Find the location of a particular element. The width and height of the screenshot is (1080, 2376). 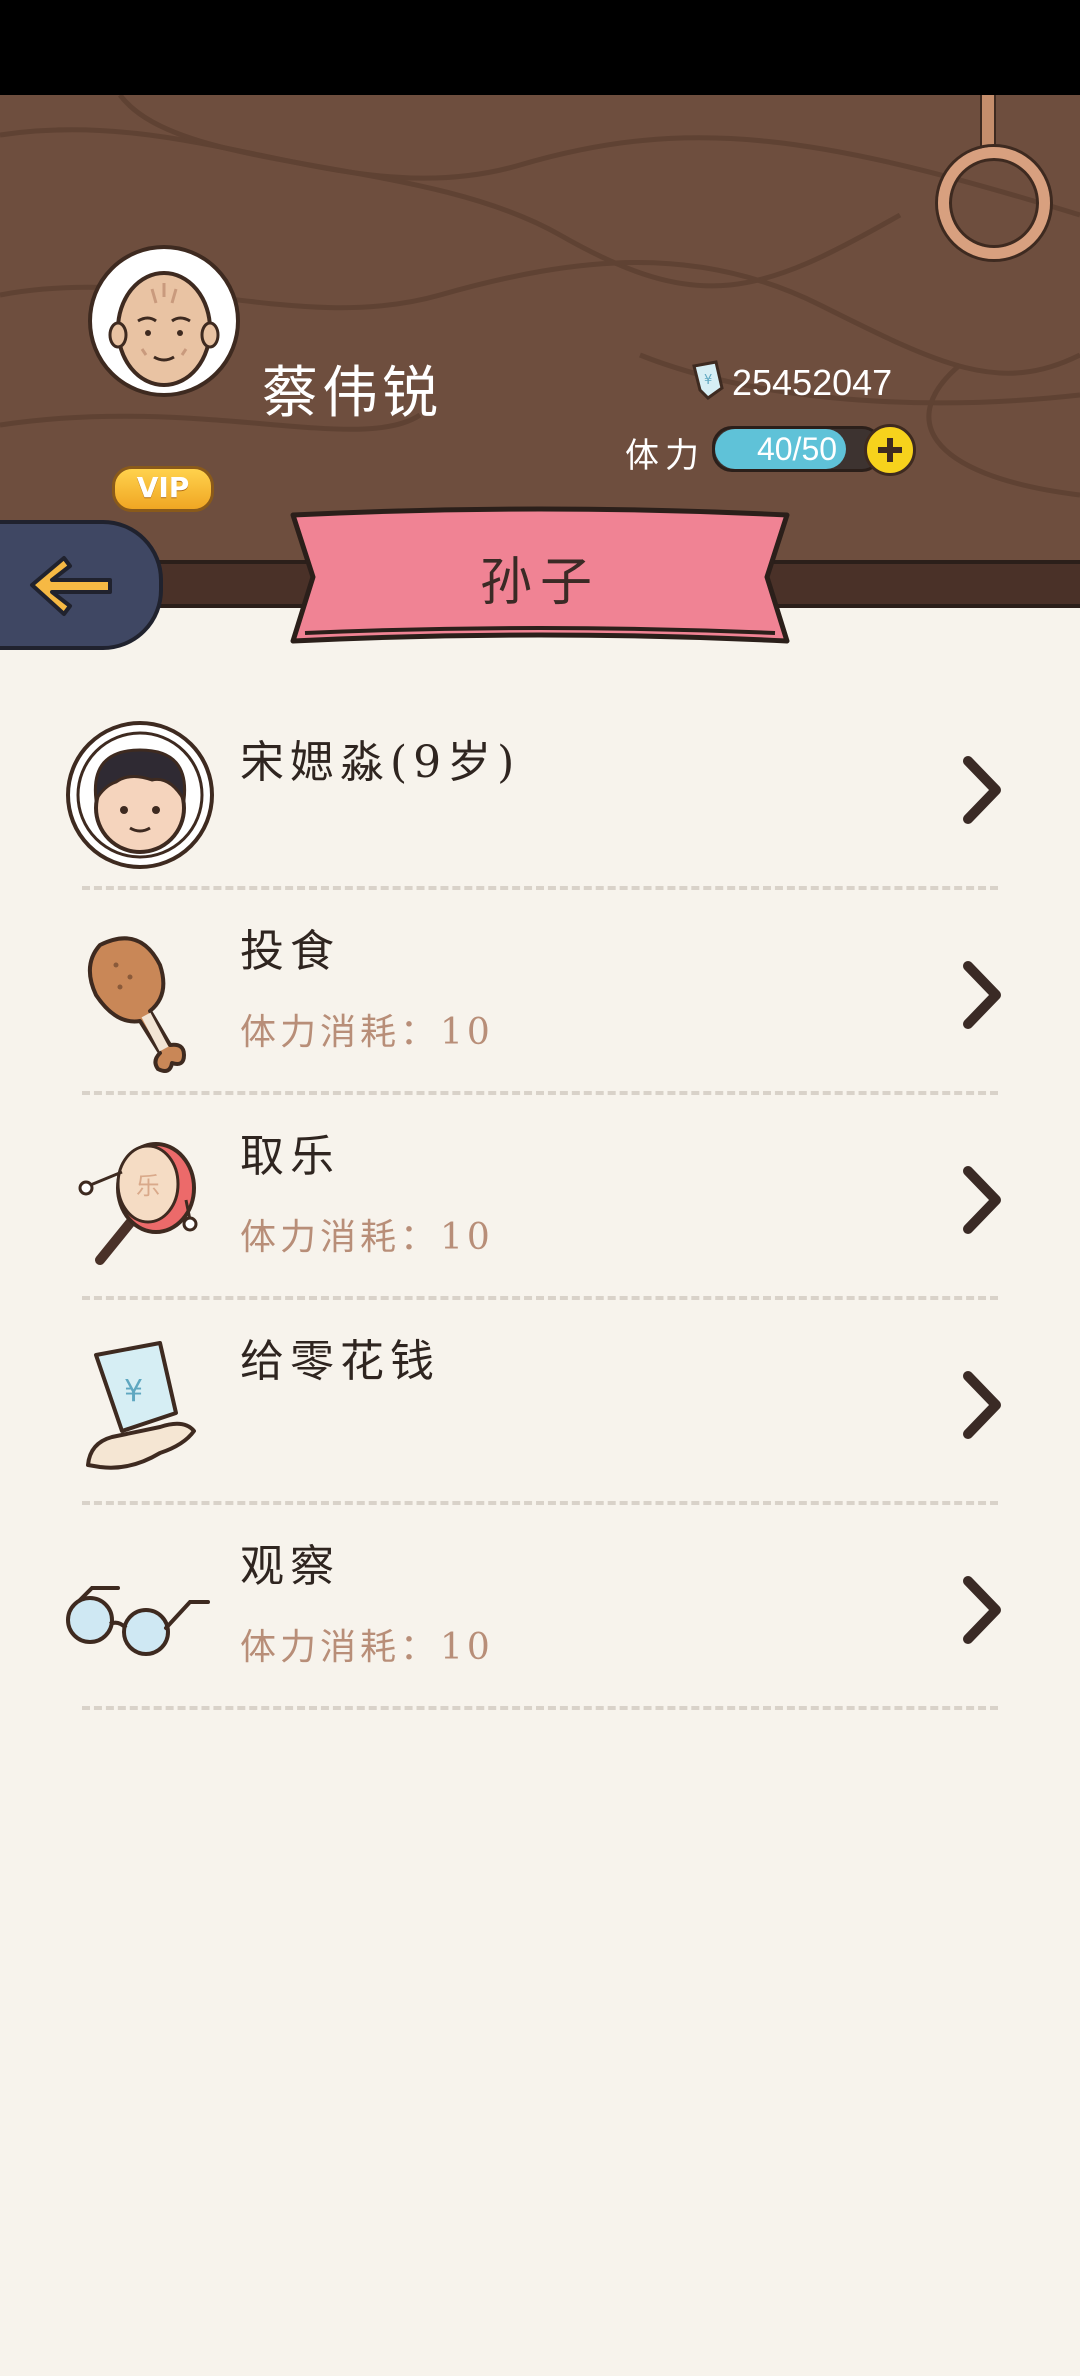

rattle-drum-icon: 乐 is located at coordinates (138, 1203).